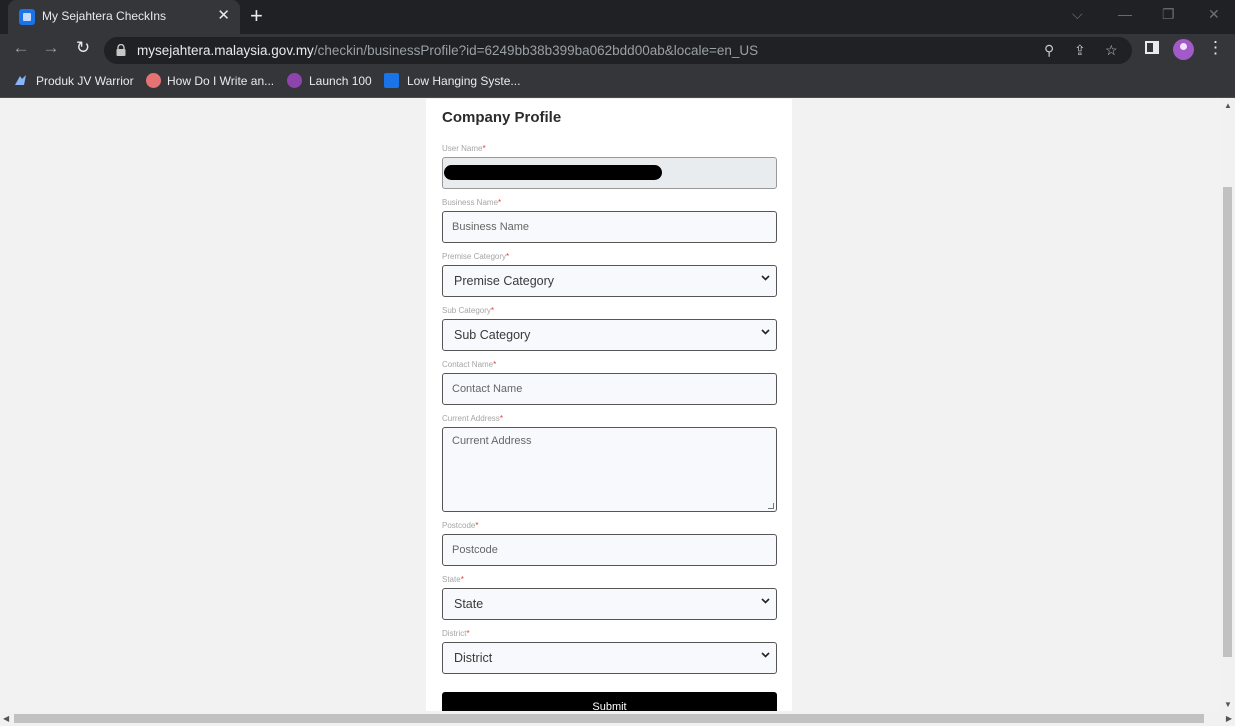  Describe the element at coordinates (504, 281) in the screenshot. I see `premise-category-value: Premise Category` at that location.